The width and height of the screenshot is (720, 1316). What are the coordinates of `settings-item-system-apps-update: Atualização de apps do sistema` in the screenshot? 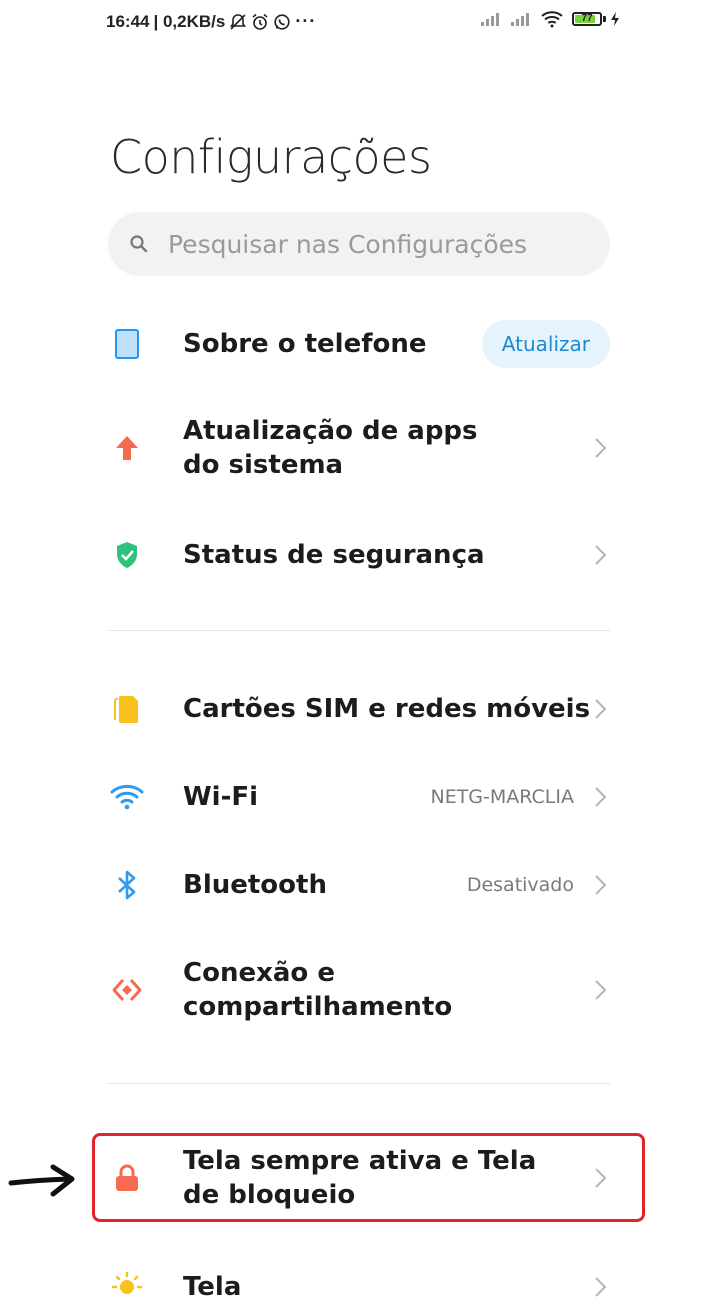 It's located at (359, 448).